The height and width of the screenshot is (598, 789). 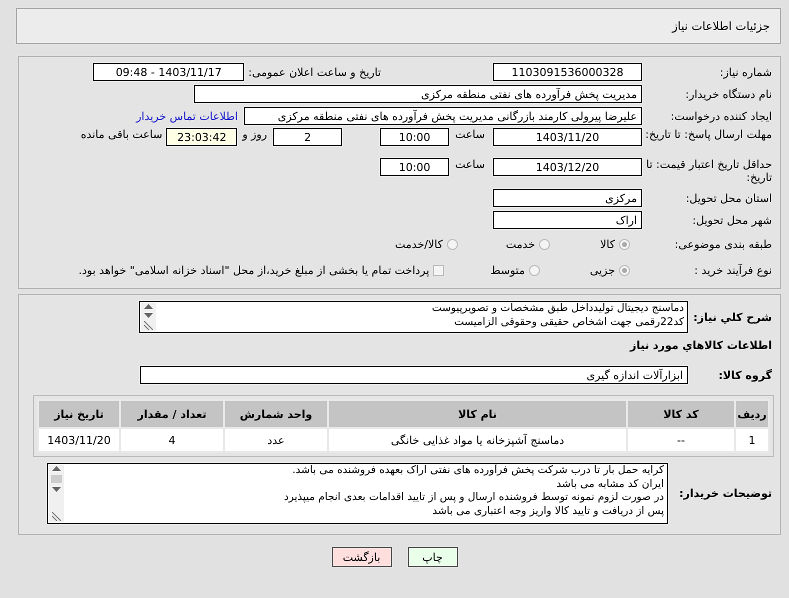 What do you see at coordinates (415, 137) in the screenshot?
I see `deadline-time-field: 10:00` at bounding box center [415, 137].